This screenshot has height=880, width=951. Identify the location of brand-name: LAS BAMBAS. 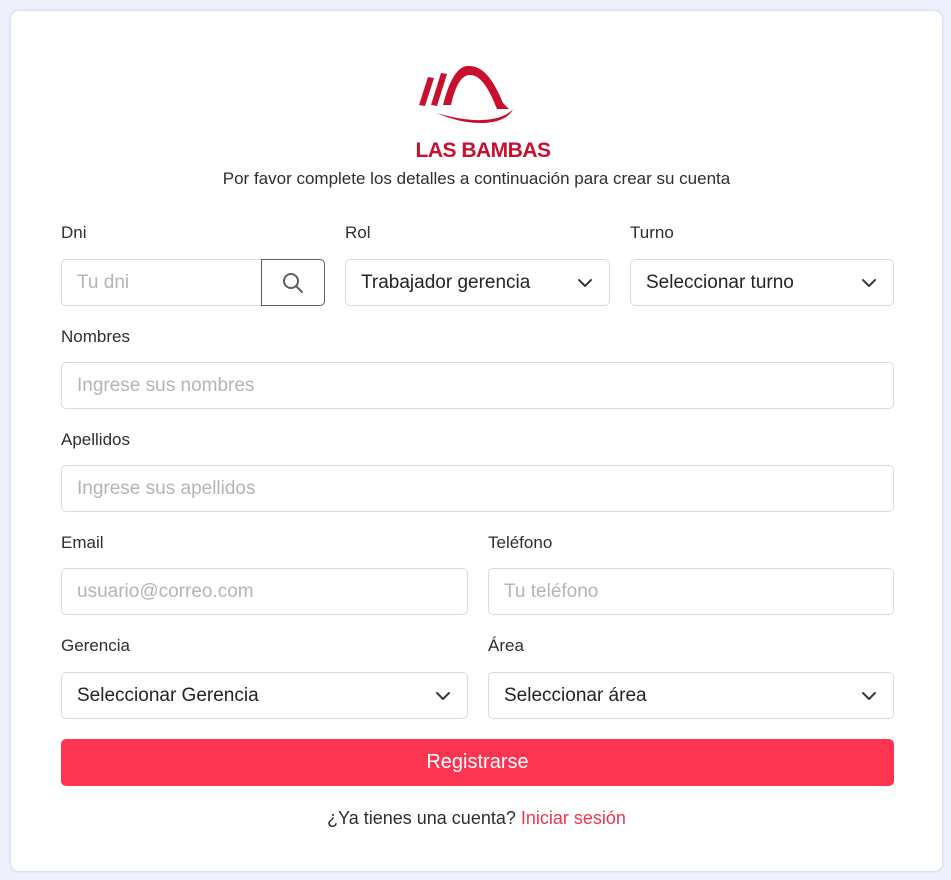
(483, 150).